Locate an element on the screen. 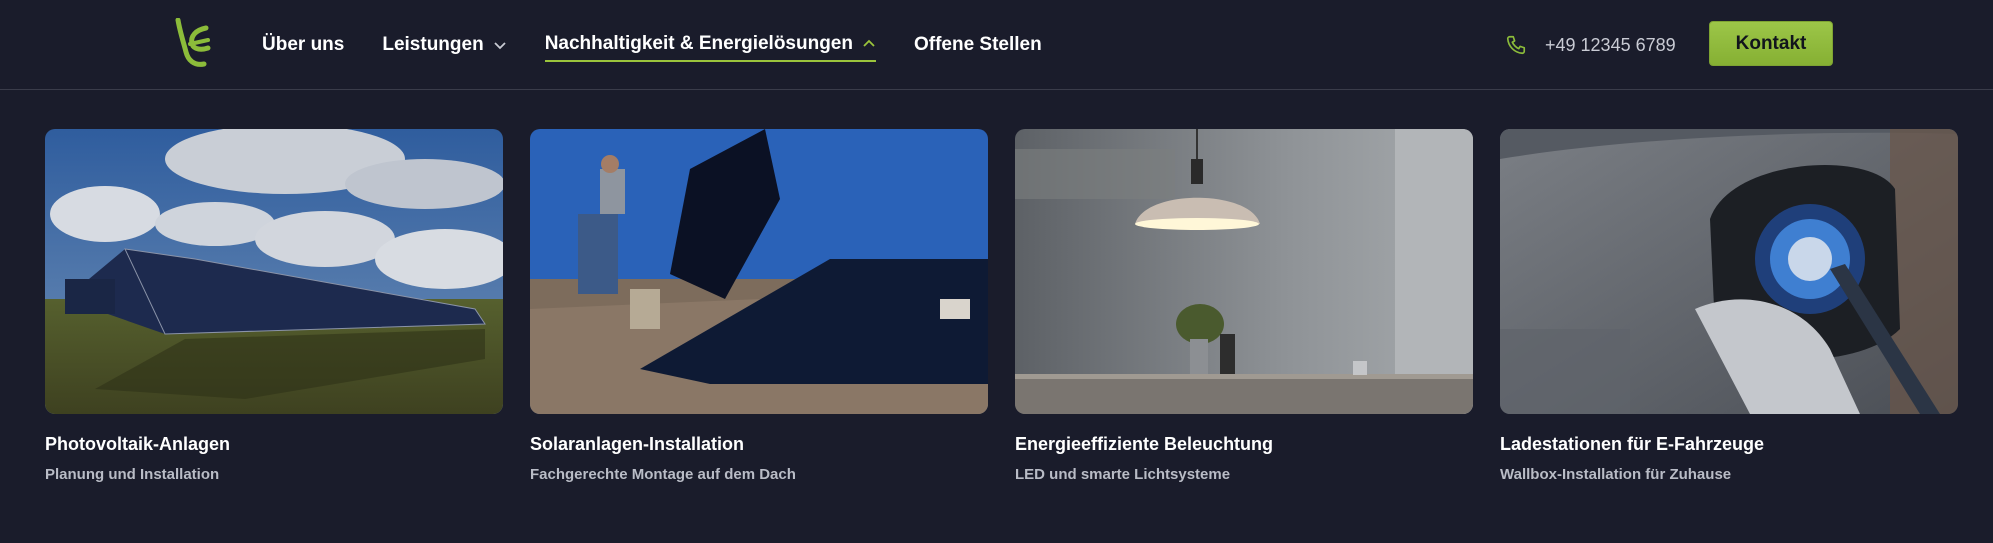 Image resolution: width=1993 pixels, height=543 pixels. card-title: Energieeffiziente Beleuchtung is located at coordinates (1144, 444).